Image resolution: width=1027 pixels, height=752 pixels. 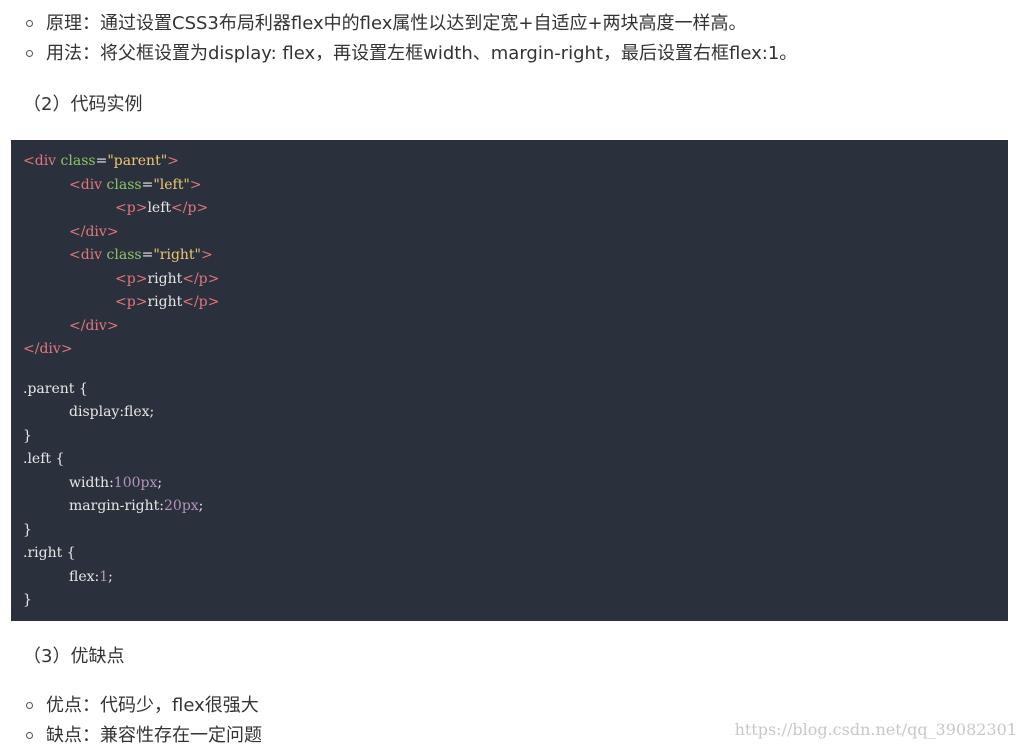 I want to click on pros-cons-list: 优点：代码少，flex很强大 缺点：兼容性存在一定问题, so click(x=144, y=721).